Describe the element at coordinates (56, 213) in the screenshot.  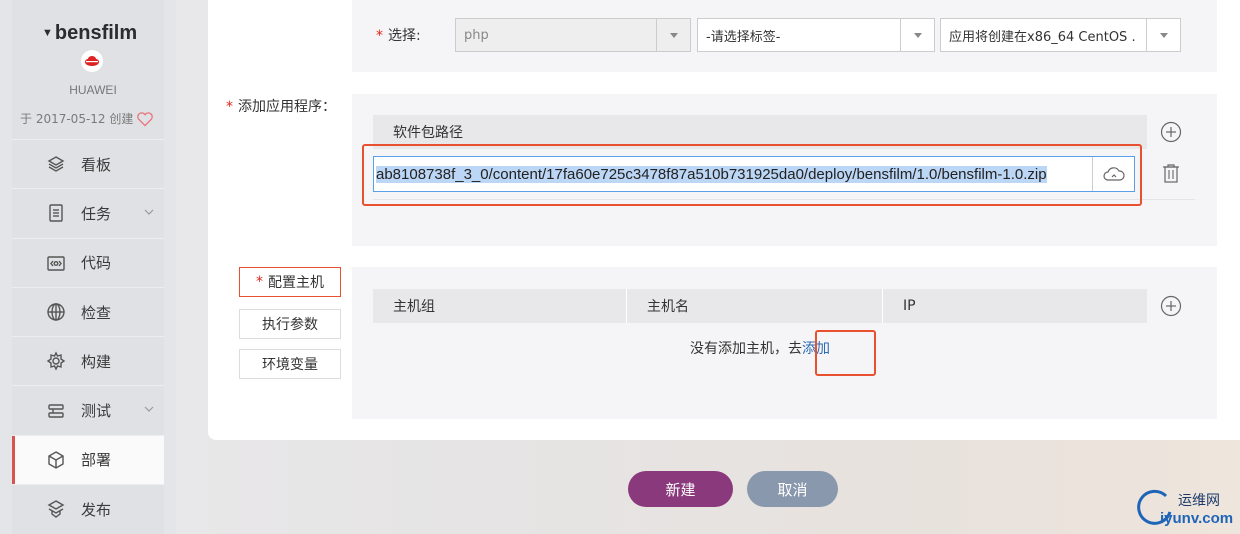
I see `tasks-icon` at that location.